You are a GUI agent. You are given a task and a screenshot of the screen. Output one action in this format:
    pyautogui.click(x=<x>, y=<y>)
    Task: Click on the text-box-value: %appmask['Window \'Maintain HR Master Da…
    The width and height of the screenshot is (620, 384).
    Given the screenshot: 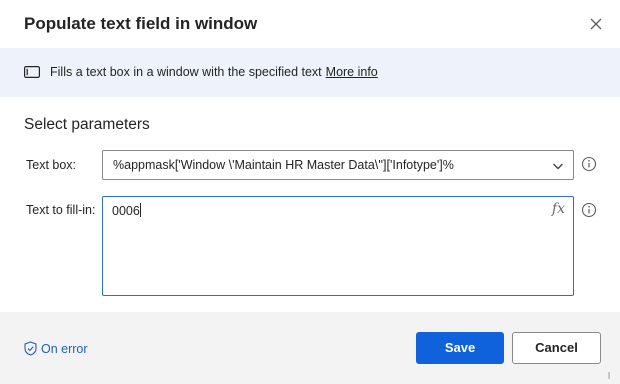 What is the action you would take?
    pyautogui.click(x=283, y=165)
    